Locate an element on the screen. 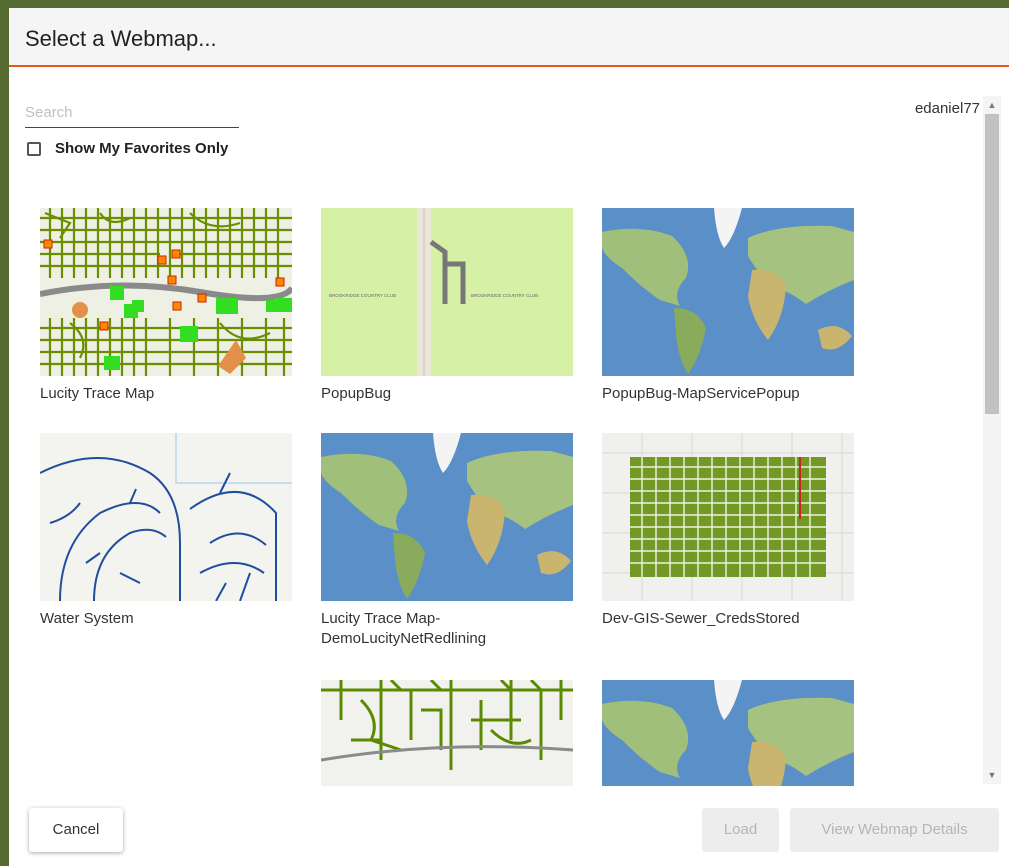 This screenshot has width=1009, height=866. webmap-card: Lucity Trace Map is located at coordinates (166, 306).